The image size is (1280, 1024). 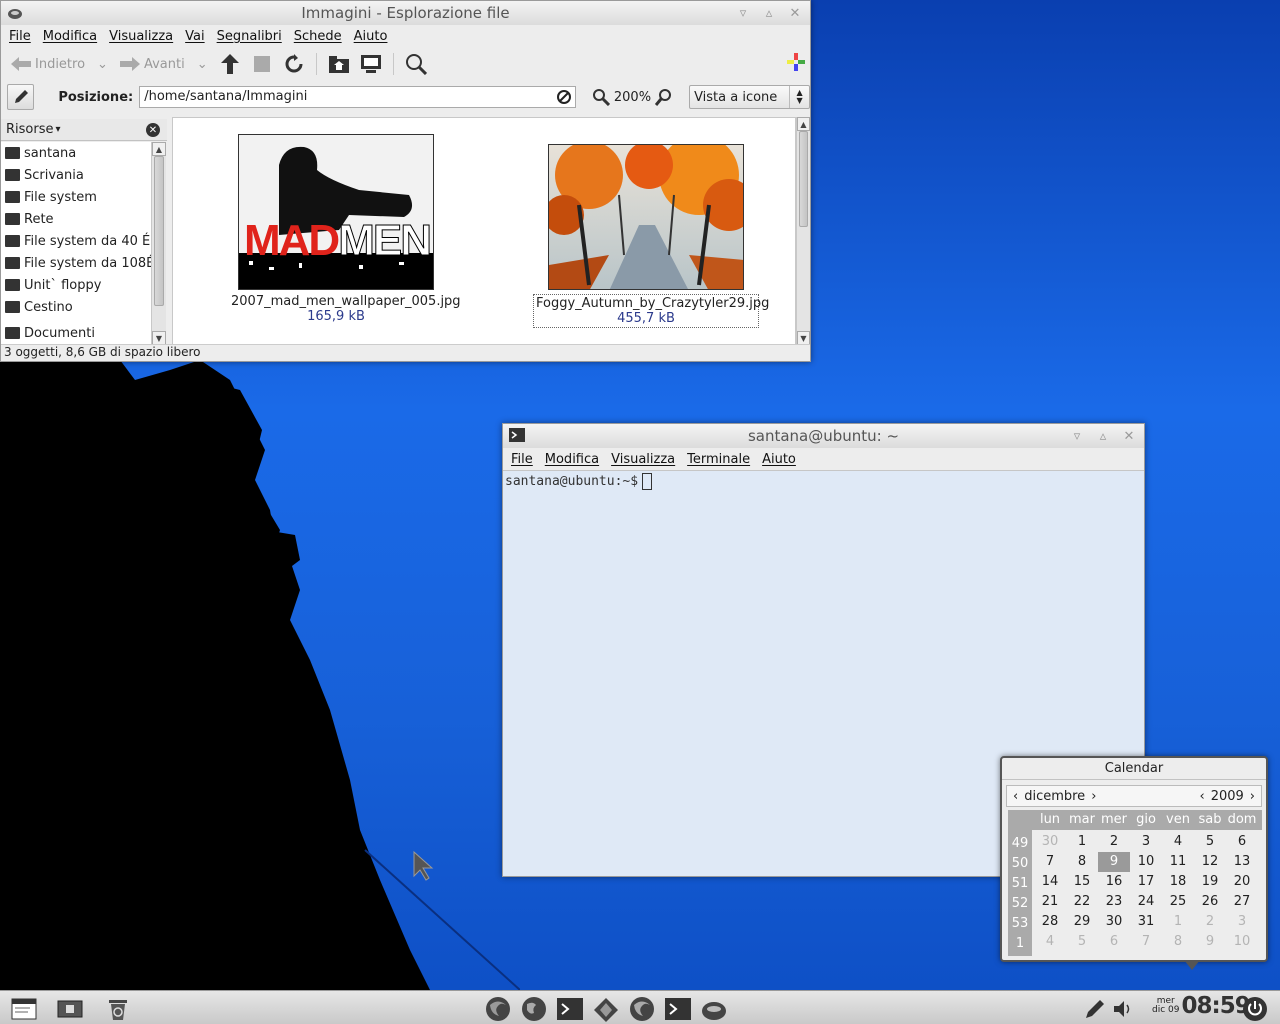 I want to click on calendar-day: 19, so click(x=1210, y=882).